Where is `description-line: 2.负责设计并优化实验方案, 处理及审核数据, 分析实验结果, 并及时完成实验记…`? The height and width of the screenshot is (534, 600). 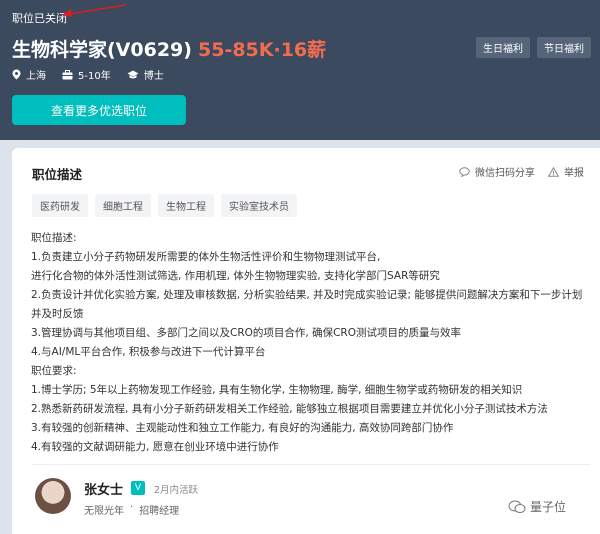
description-line: 2.负责设计并优化实验方案, 处理及审核数据, 分析实验结果, 并及时完成实验记… is located at coordinates (307, 295).